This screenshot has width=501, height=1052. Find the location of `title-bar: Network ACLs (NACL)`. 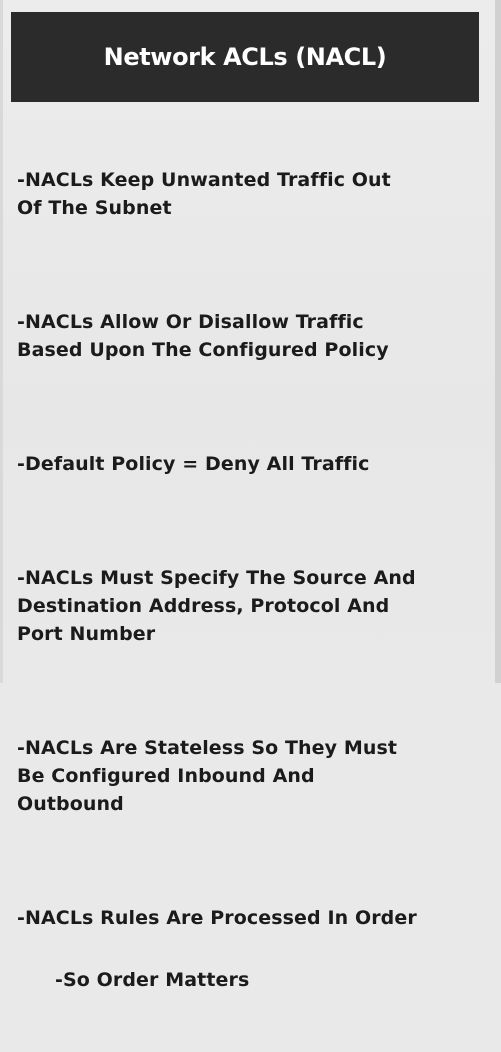

title-bar: Network ACLs (NACL) is located at coordinates (245, 57).